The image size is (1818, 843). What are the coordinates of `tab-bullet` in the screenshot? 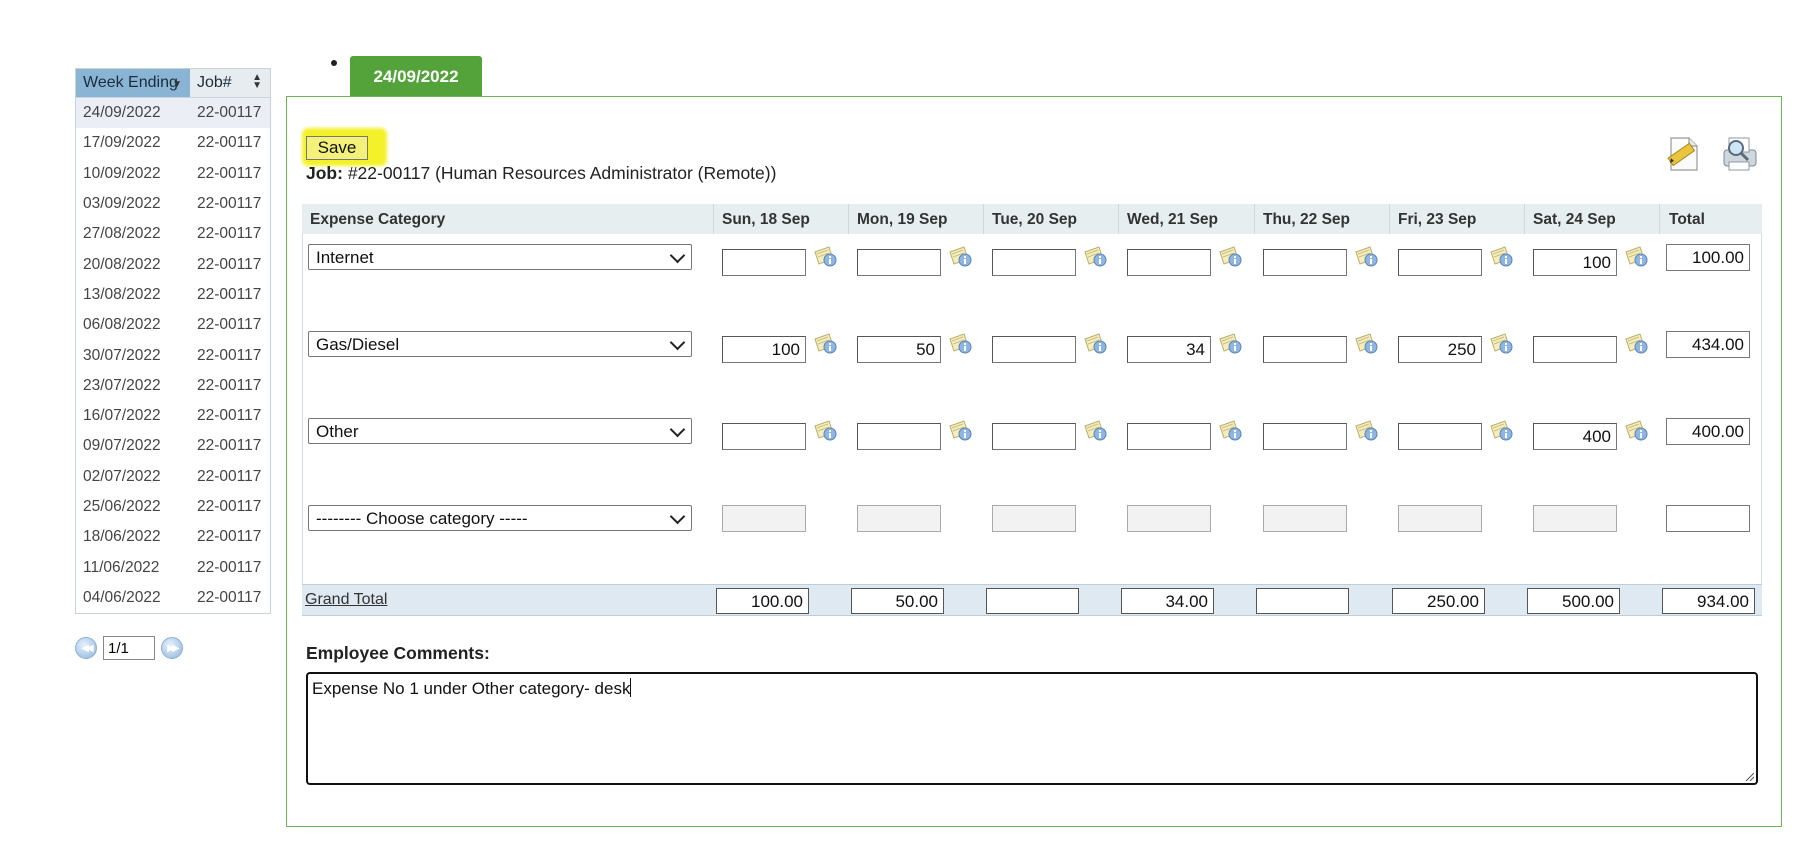 It's located at (334, 63).